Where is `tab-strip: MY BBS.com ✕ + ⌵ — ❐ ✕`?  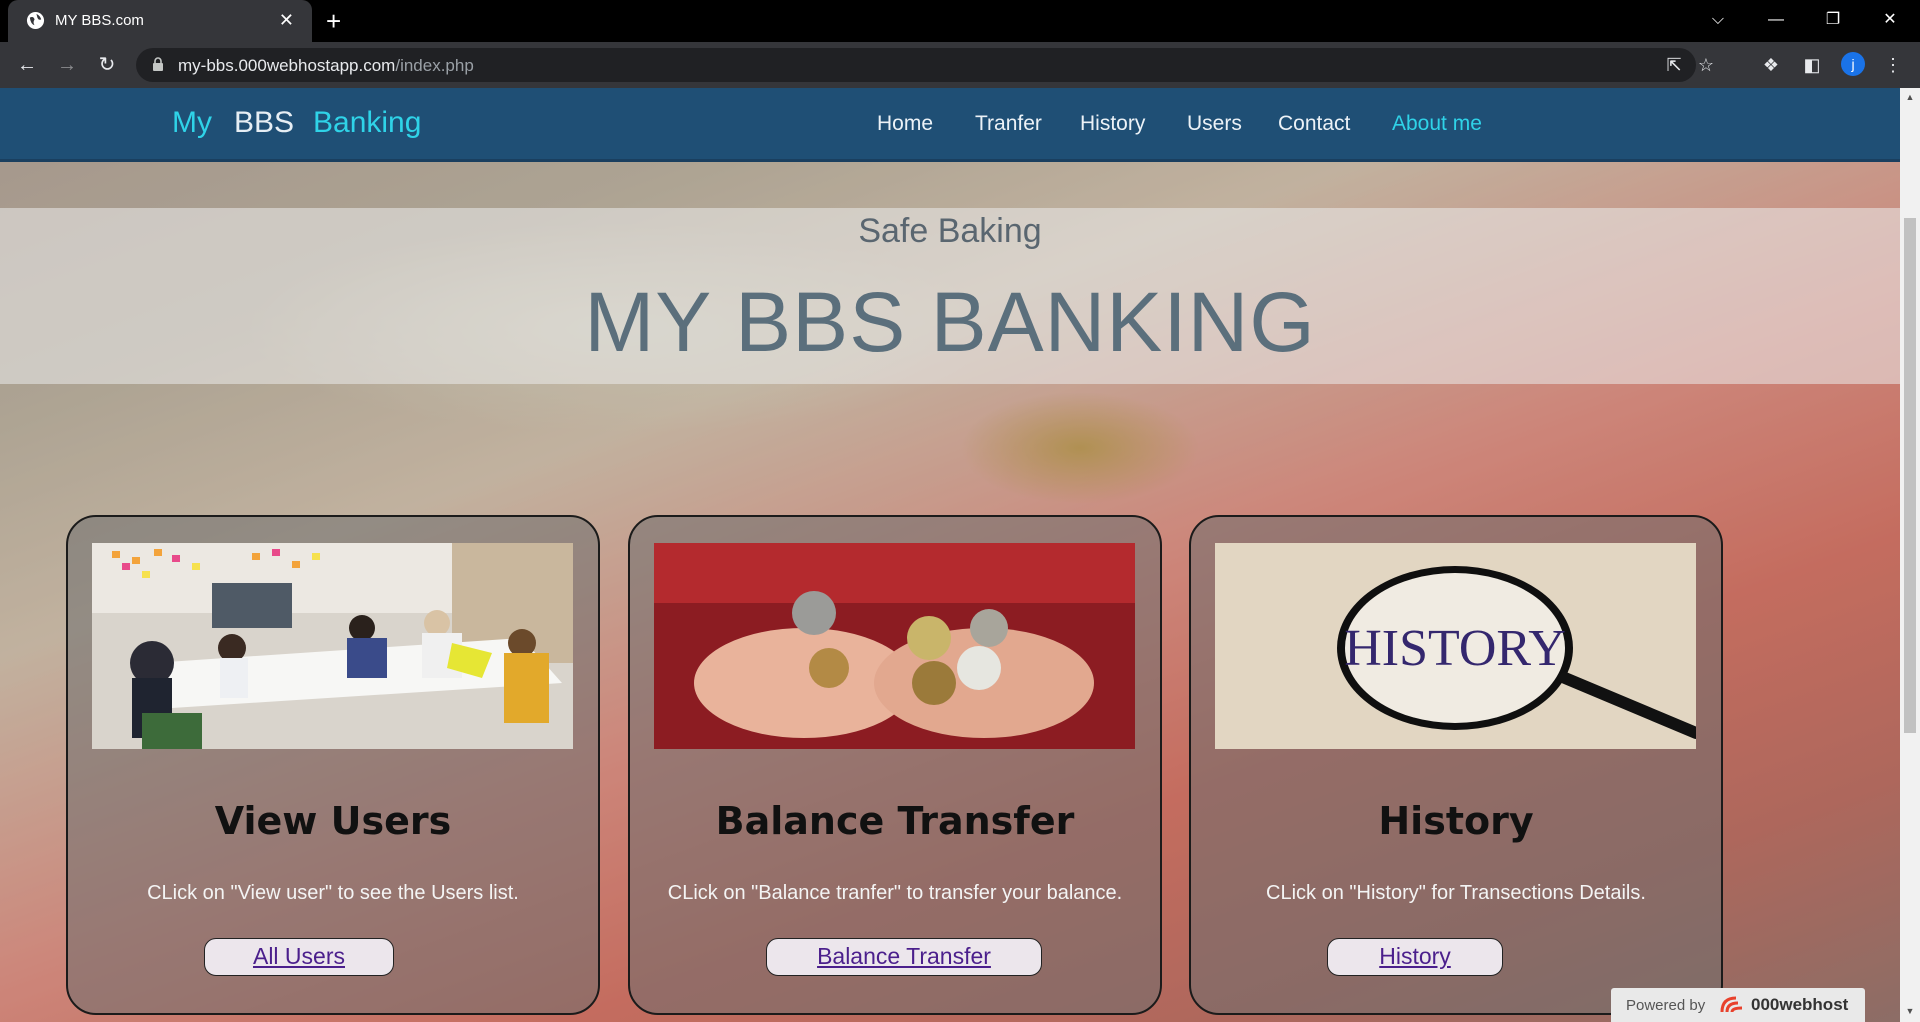 tab-strip: MY BBS.com ✕ + ⌵ — ❐ ✕ is located at coordinates (960, 21).